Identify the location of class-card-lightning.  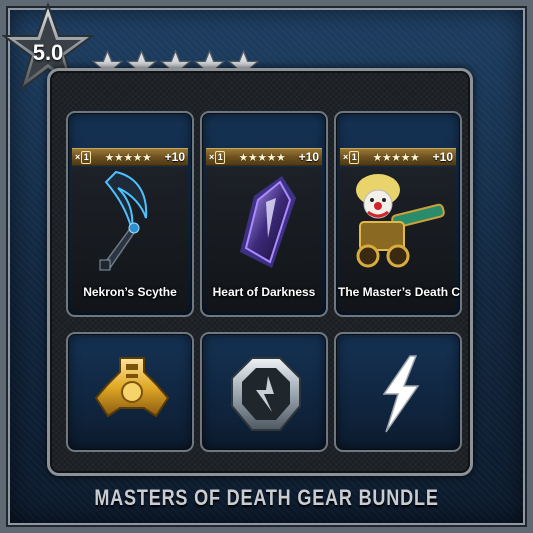
(398, 392).